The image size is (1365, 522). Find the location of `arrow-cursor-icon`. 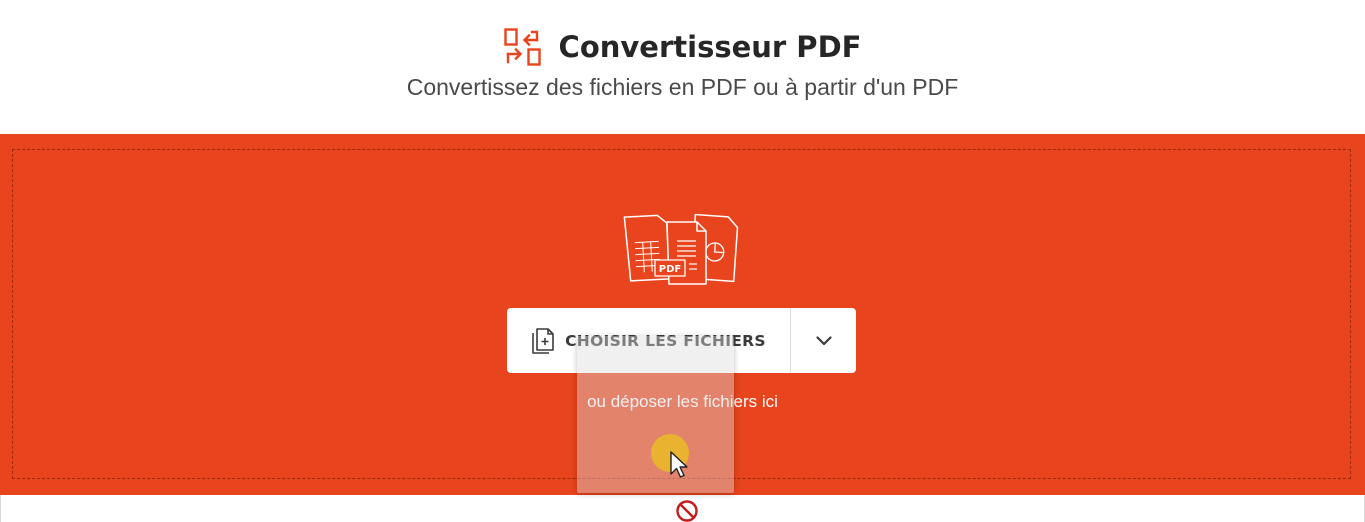

arrow-cursor-icon is located at coordinates (679, 464).